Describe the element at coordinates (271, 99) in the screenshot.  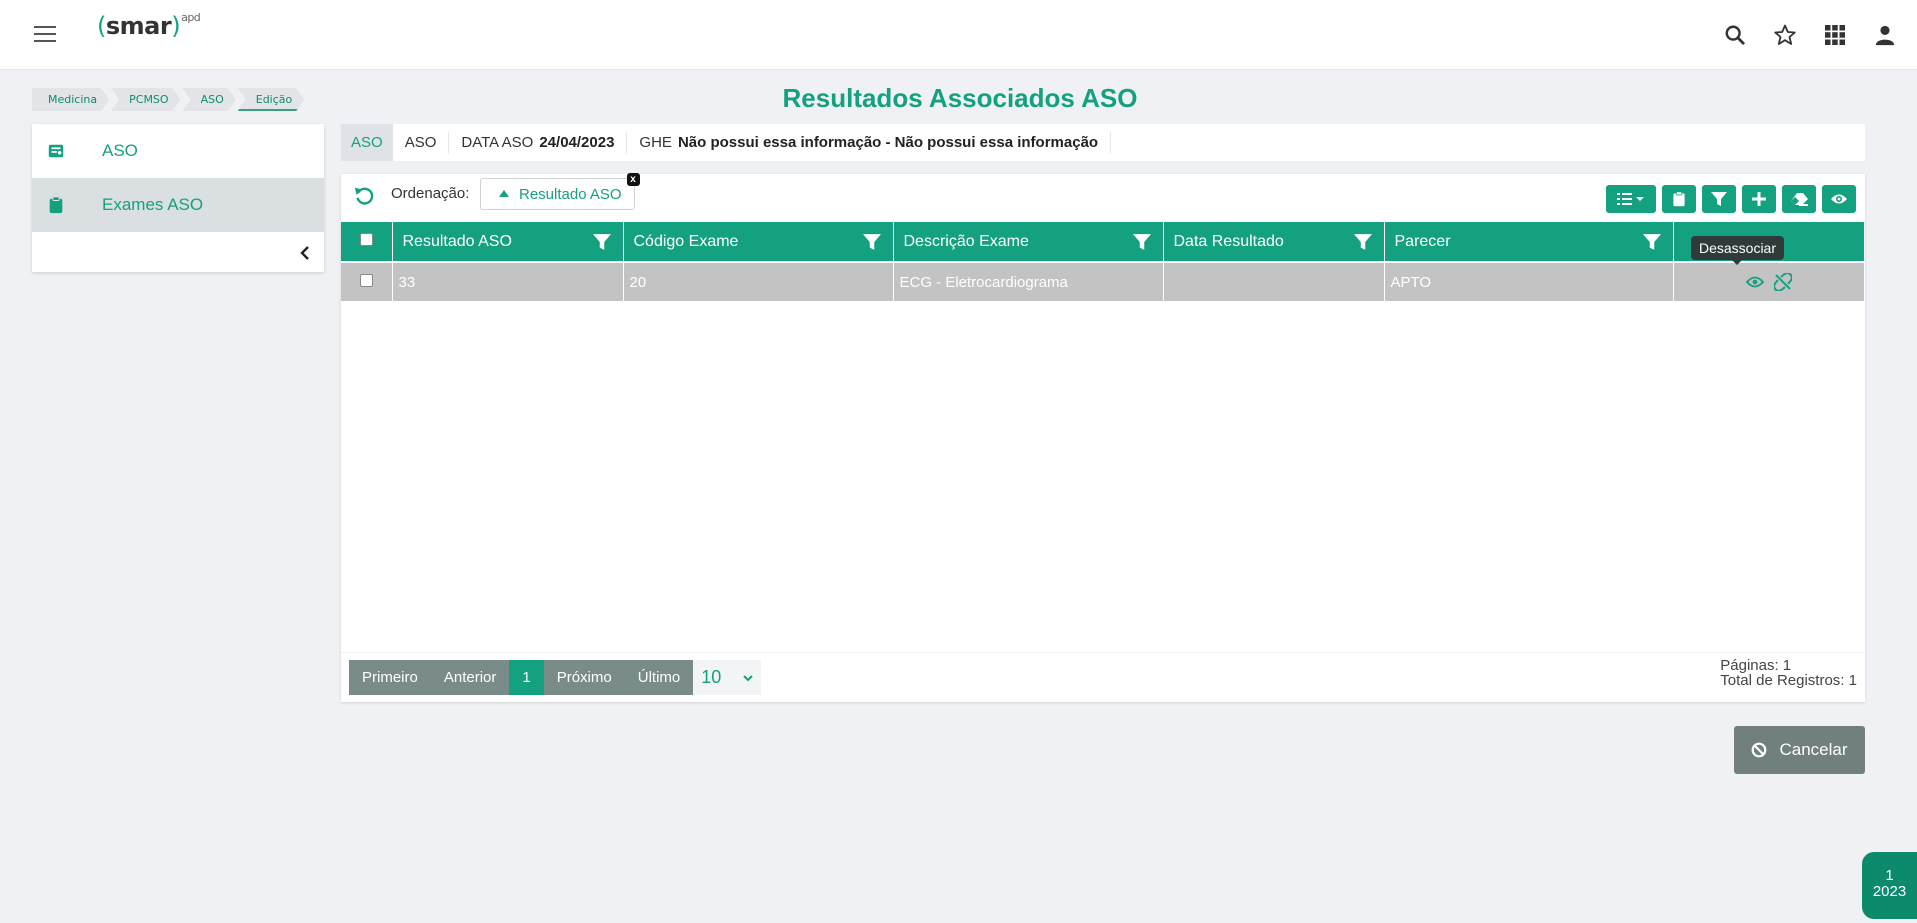
I see `breadcrumb-edicao: Edição` at that location.